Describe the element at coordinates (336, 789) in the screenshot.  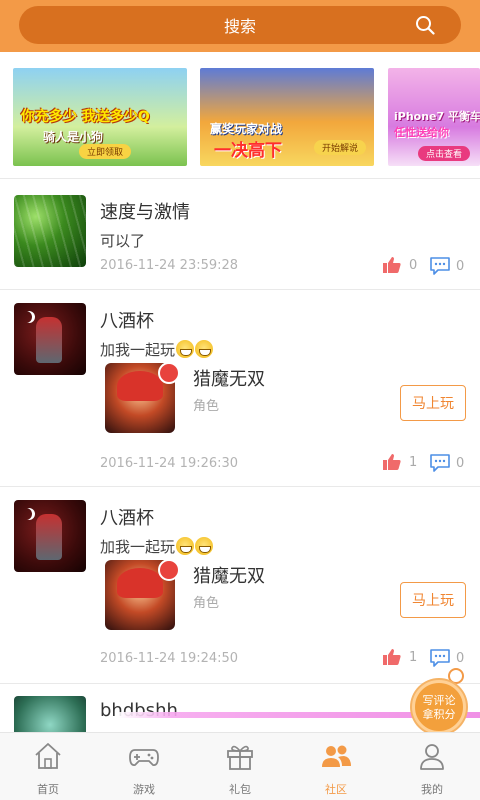
I see `nav-label: 社区` at that location.